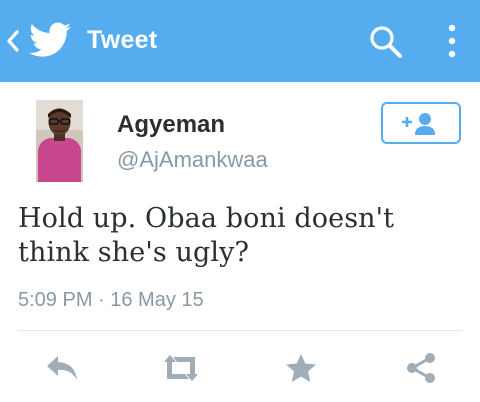 This screenshot has width=480, height=402. I want to click on avatar-photo, so click(59, 141).